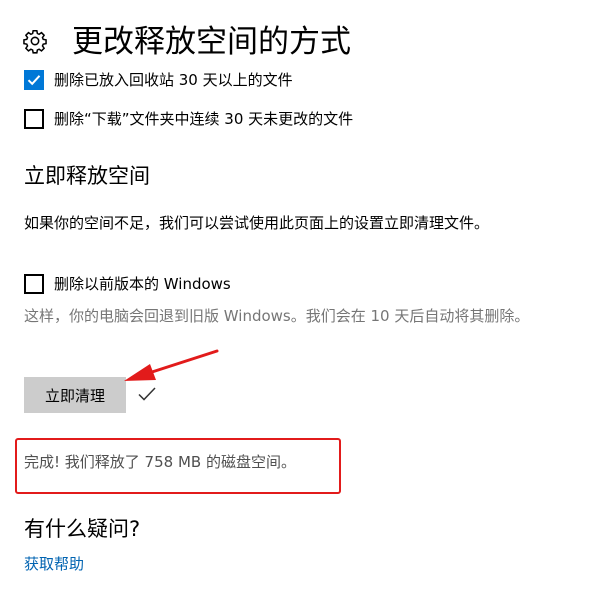 The width and height of the screenshot is (600, 613). I want to click on free-space-description: 如果你的空间不足，我们可以尝试使用此页面上的设置立即清理文件。, so click(257, 223).